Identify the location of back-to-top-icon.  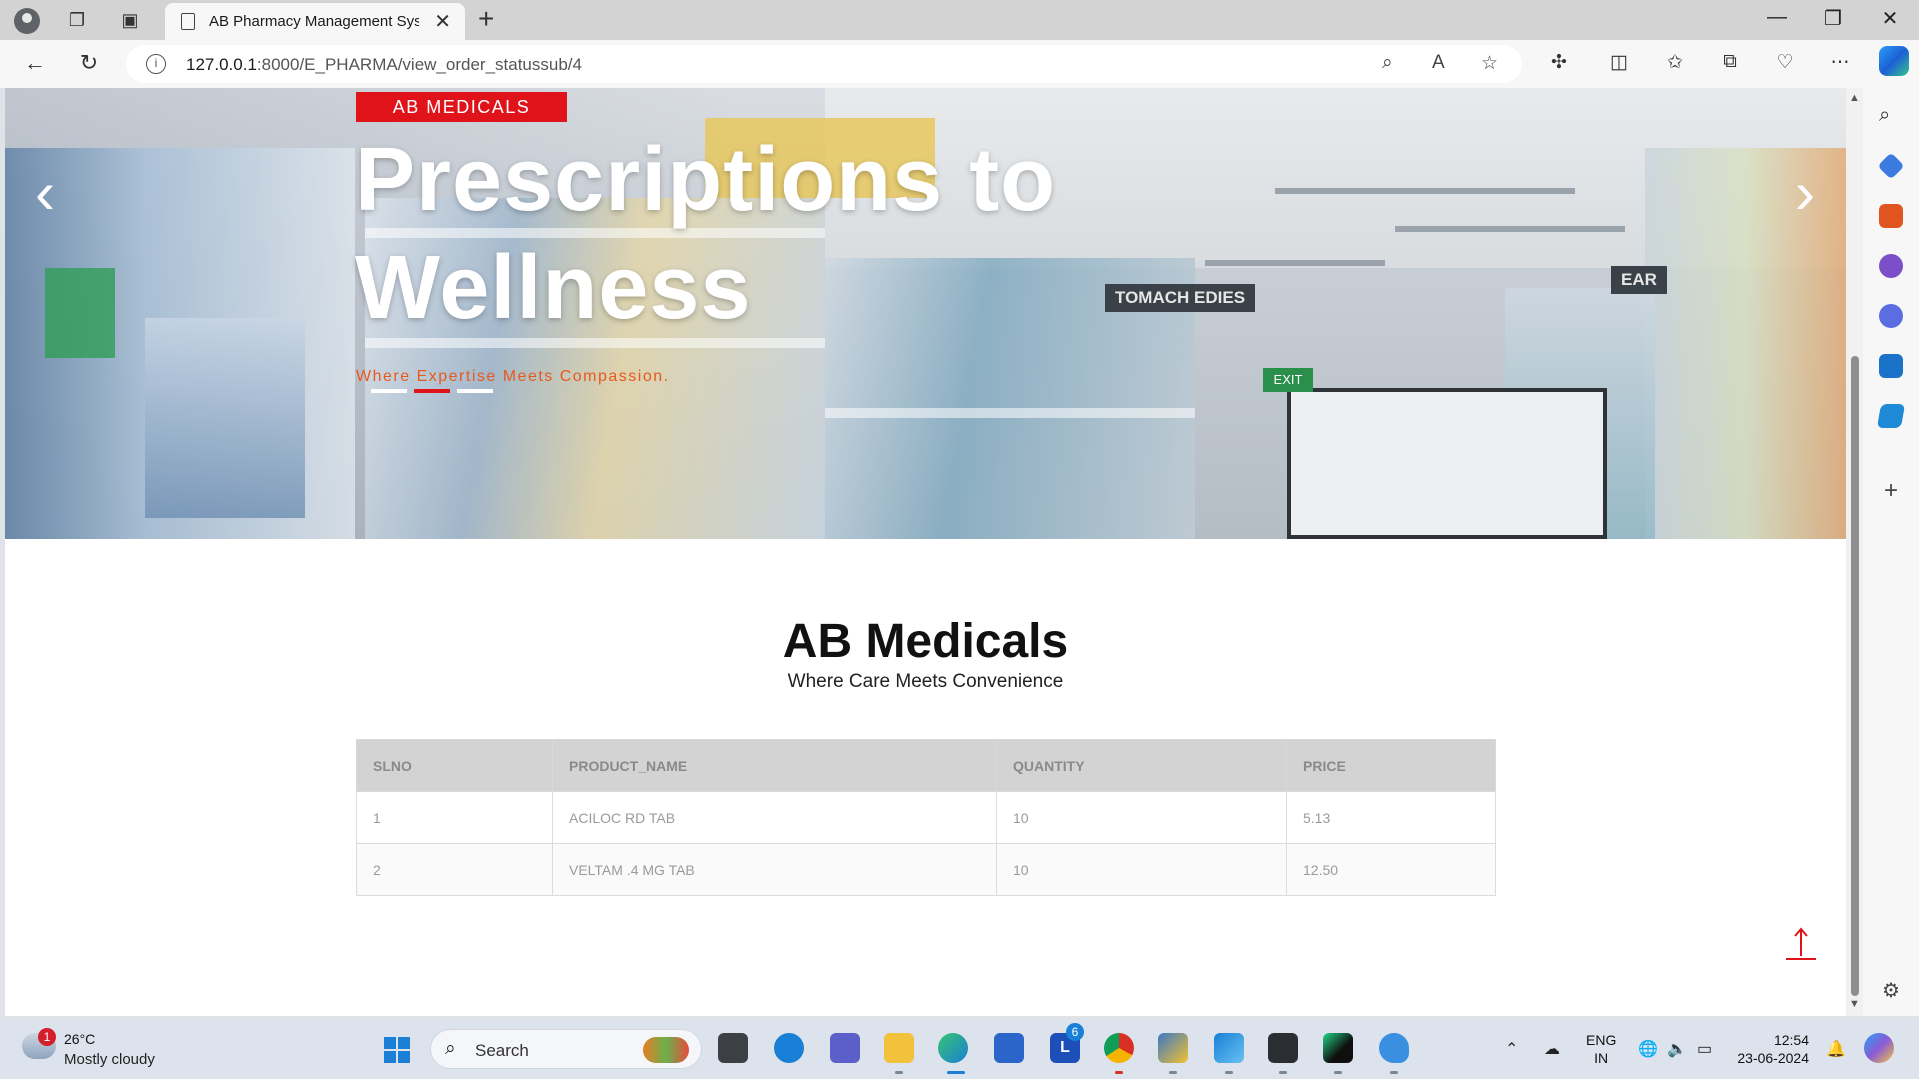
(1801, 944).